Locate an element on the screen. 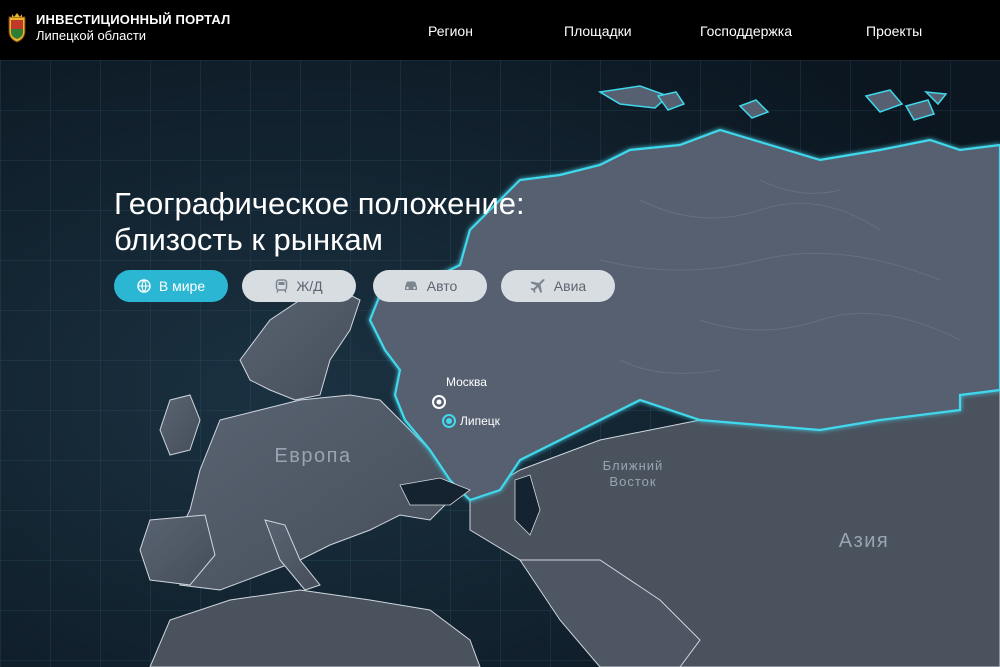 This screenshot has height=667, width=1000. plane-icon is located at coordinates (537, 286).